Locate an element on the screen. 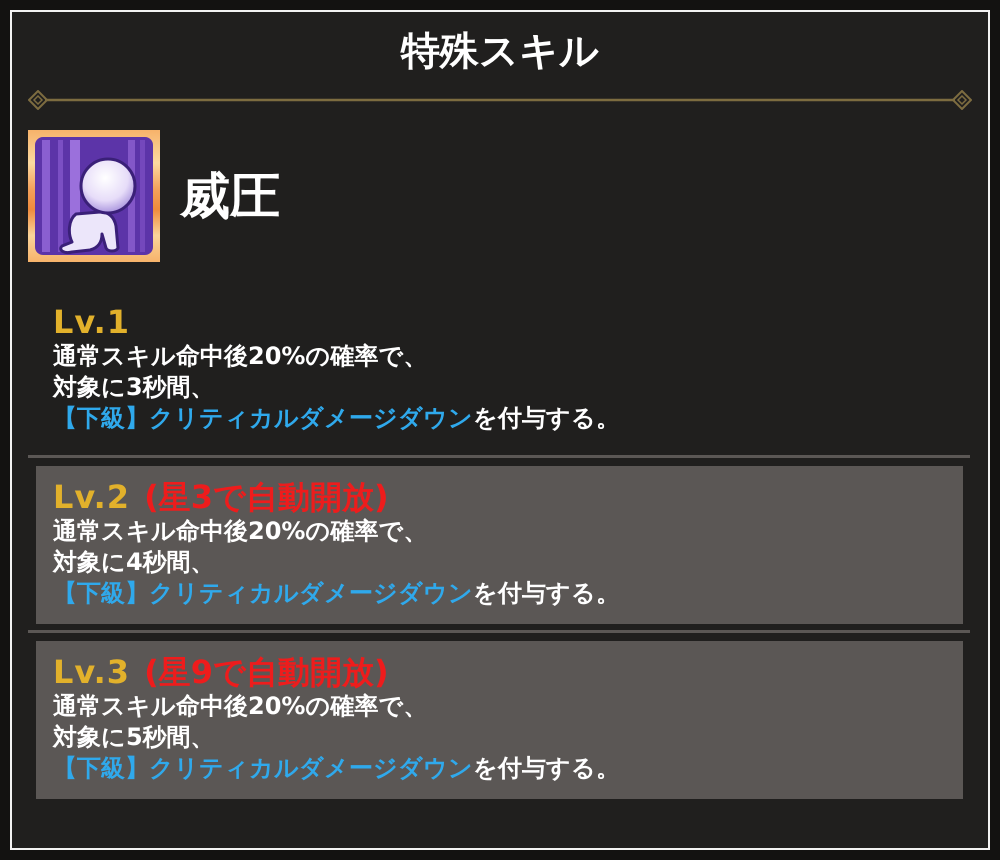 The width and height of the screenshot is (1000, 860). crouching-figure-icon is located at coordinates (94, 196).